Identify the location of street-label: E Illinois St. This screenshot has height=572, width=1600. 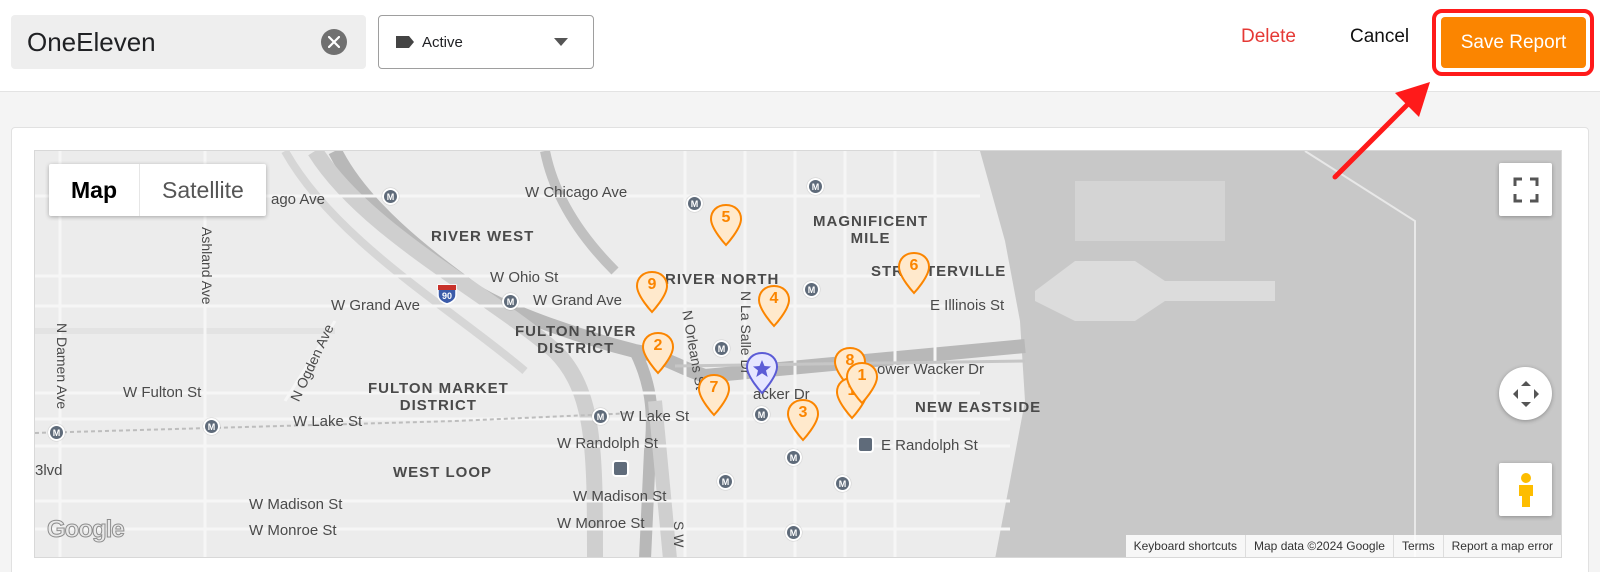
(967, 305).